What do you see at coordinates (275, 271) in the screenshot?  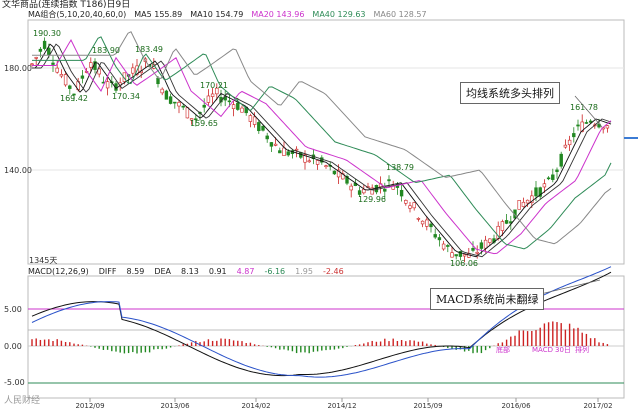 I see `macd-legend-7: -6.16` at bounding box center [275, 271].